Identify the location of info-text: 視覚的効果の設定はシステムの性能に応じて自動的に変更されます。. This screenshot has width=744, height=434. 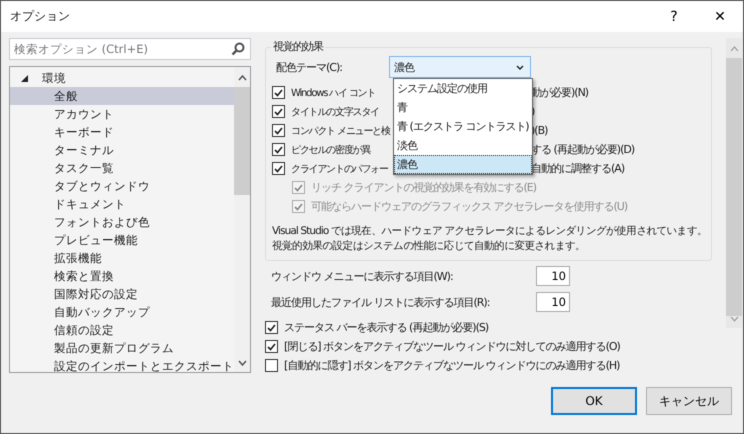
(429, 246).